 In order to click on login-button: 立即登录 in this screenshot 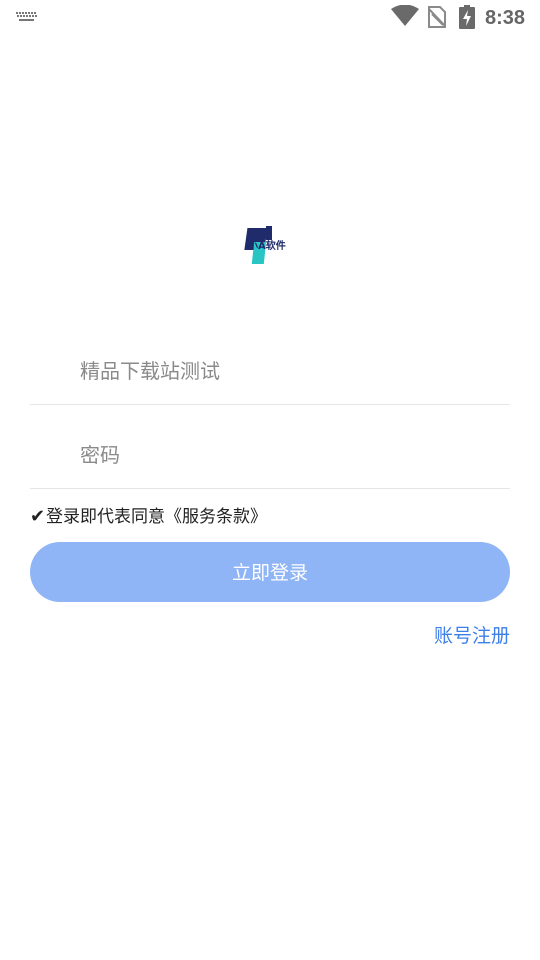, I will do `click(270, 572)`.